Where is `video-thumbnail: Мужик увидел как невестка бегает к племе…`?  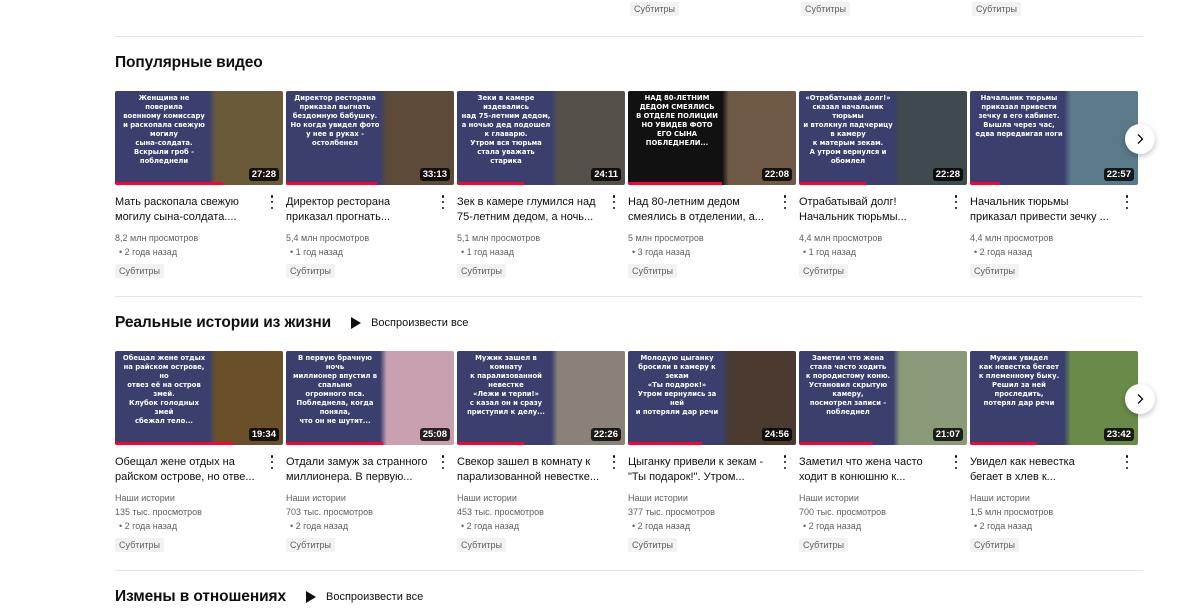 video-thumbnail: Мужик увидел как невестка бегает к племе… is located at coordinates (1054, 398).